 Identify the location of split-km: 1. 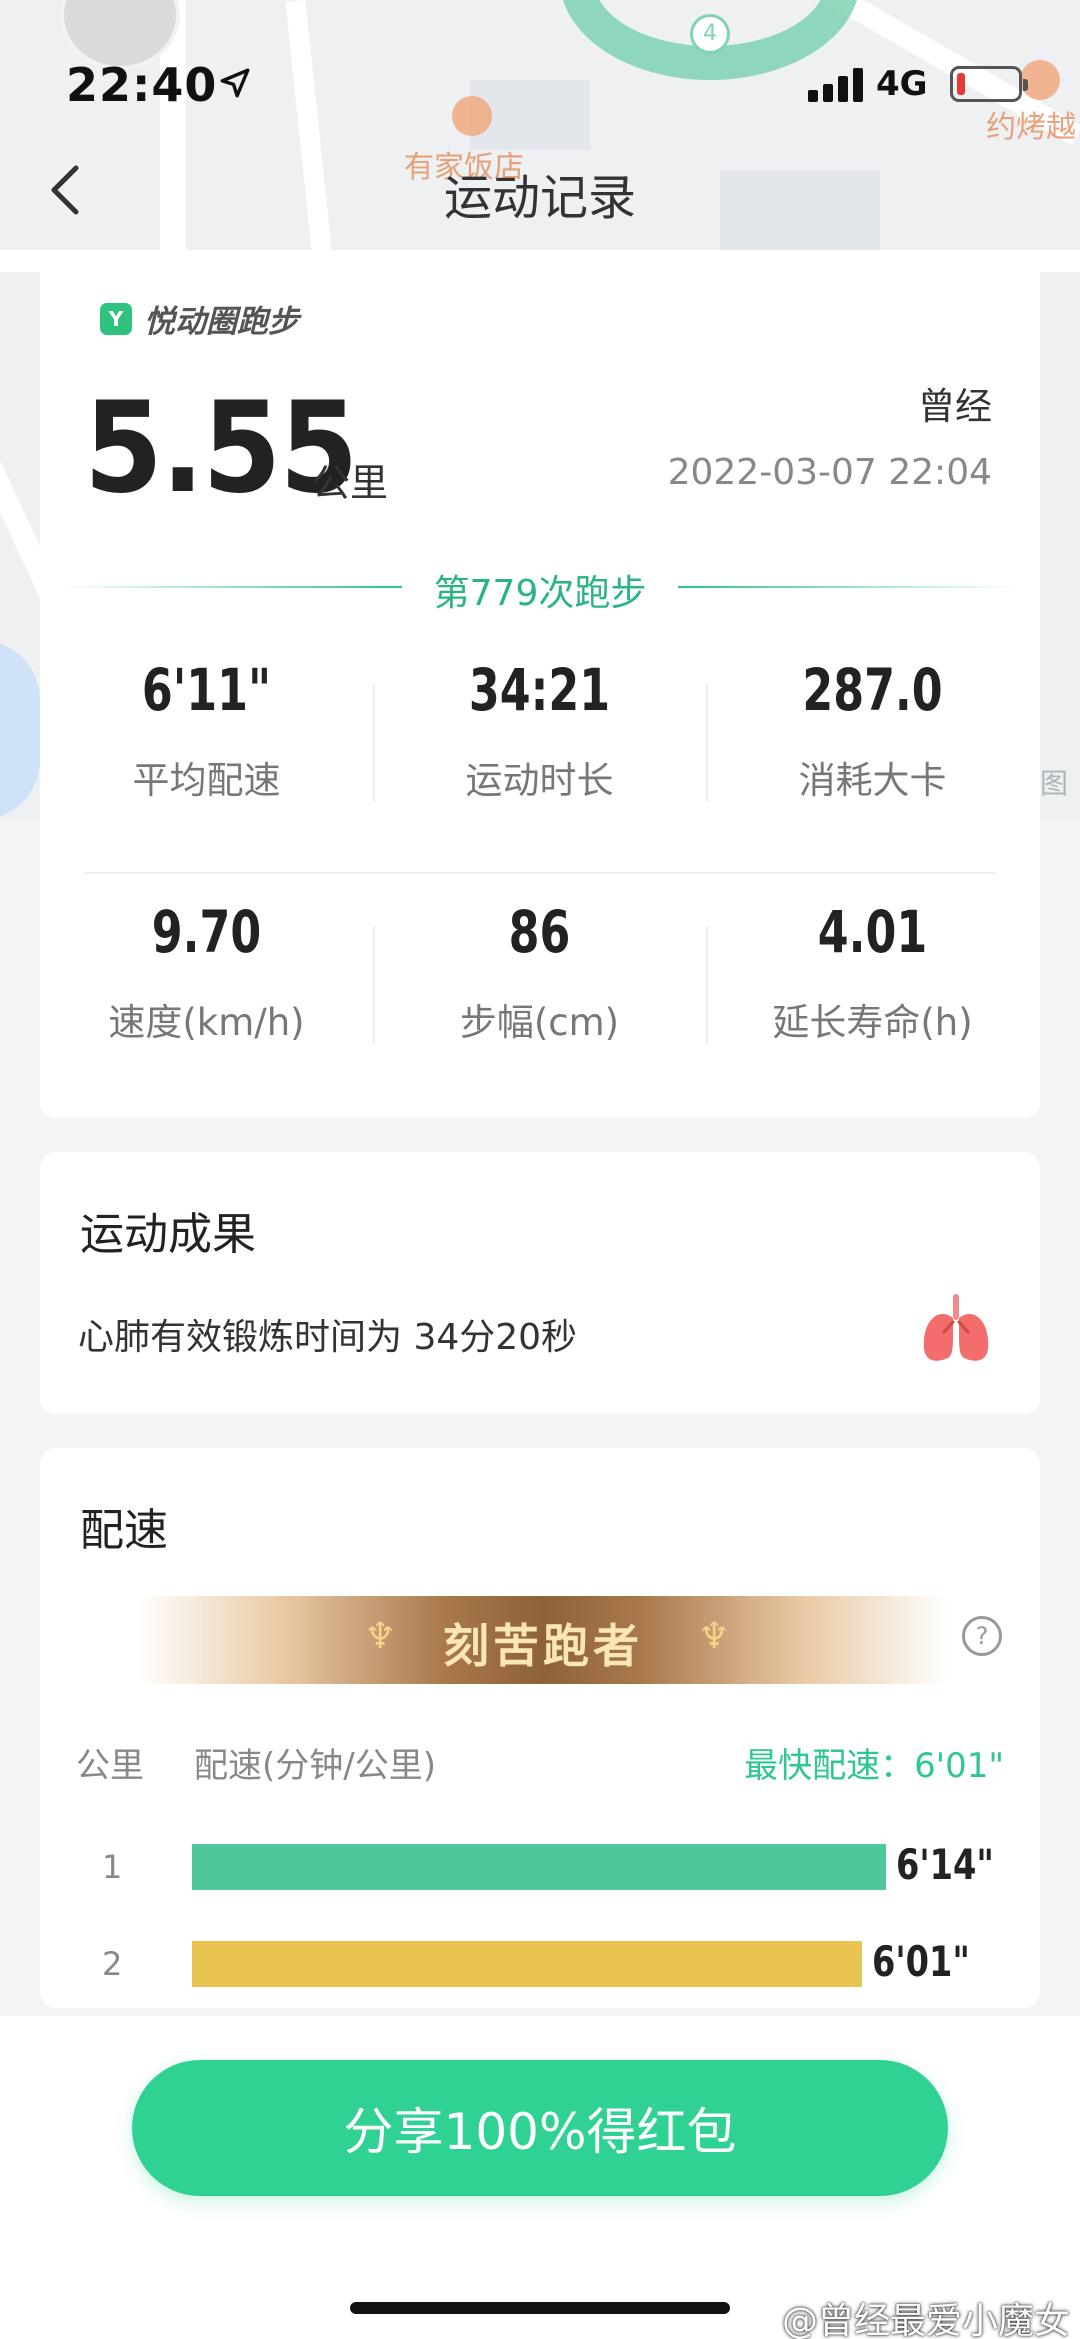
(112, 1867).